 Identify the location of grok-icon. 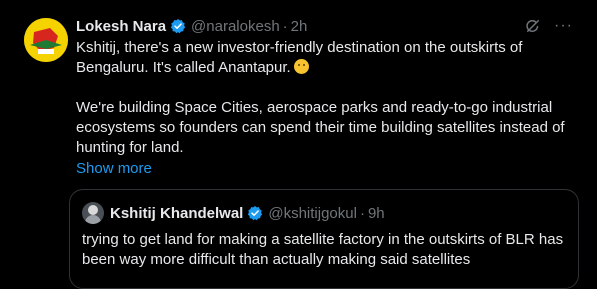
(533, 26).